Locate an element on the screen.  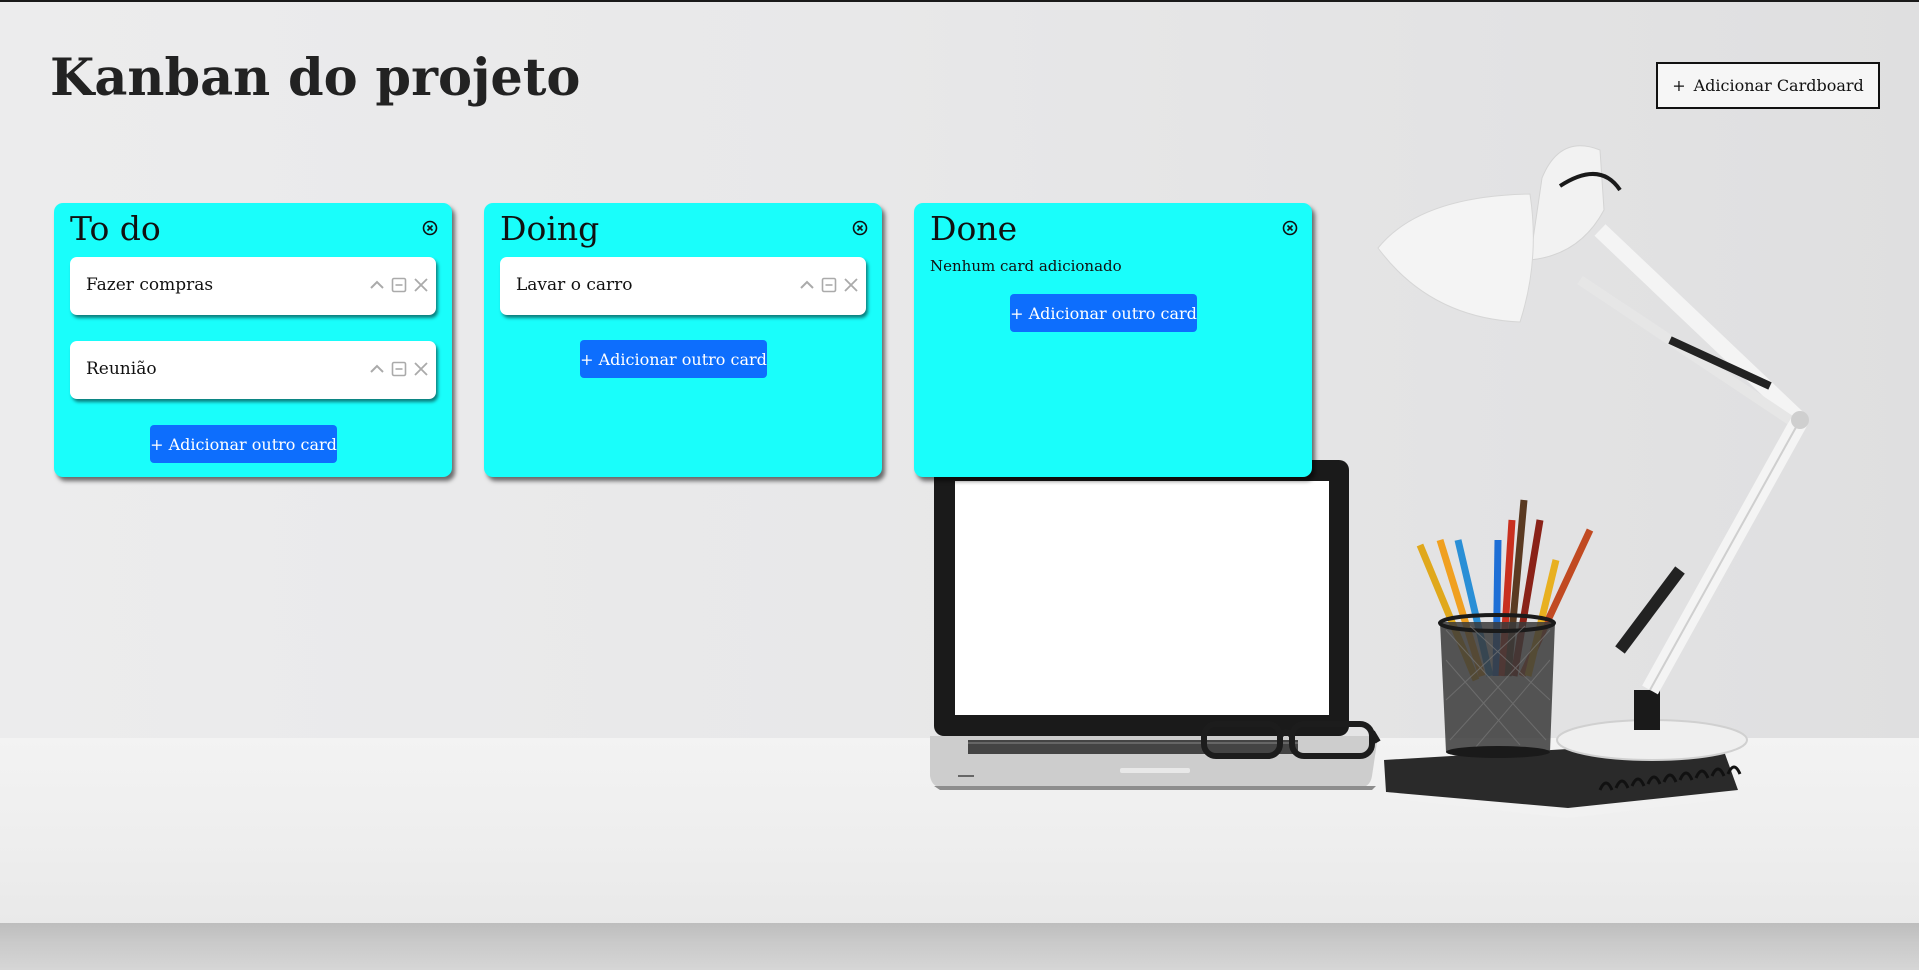
card: Lavar o carro is located at coordinates (683, 286).